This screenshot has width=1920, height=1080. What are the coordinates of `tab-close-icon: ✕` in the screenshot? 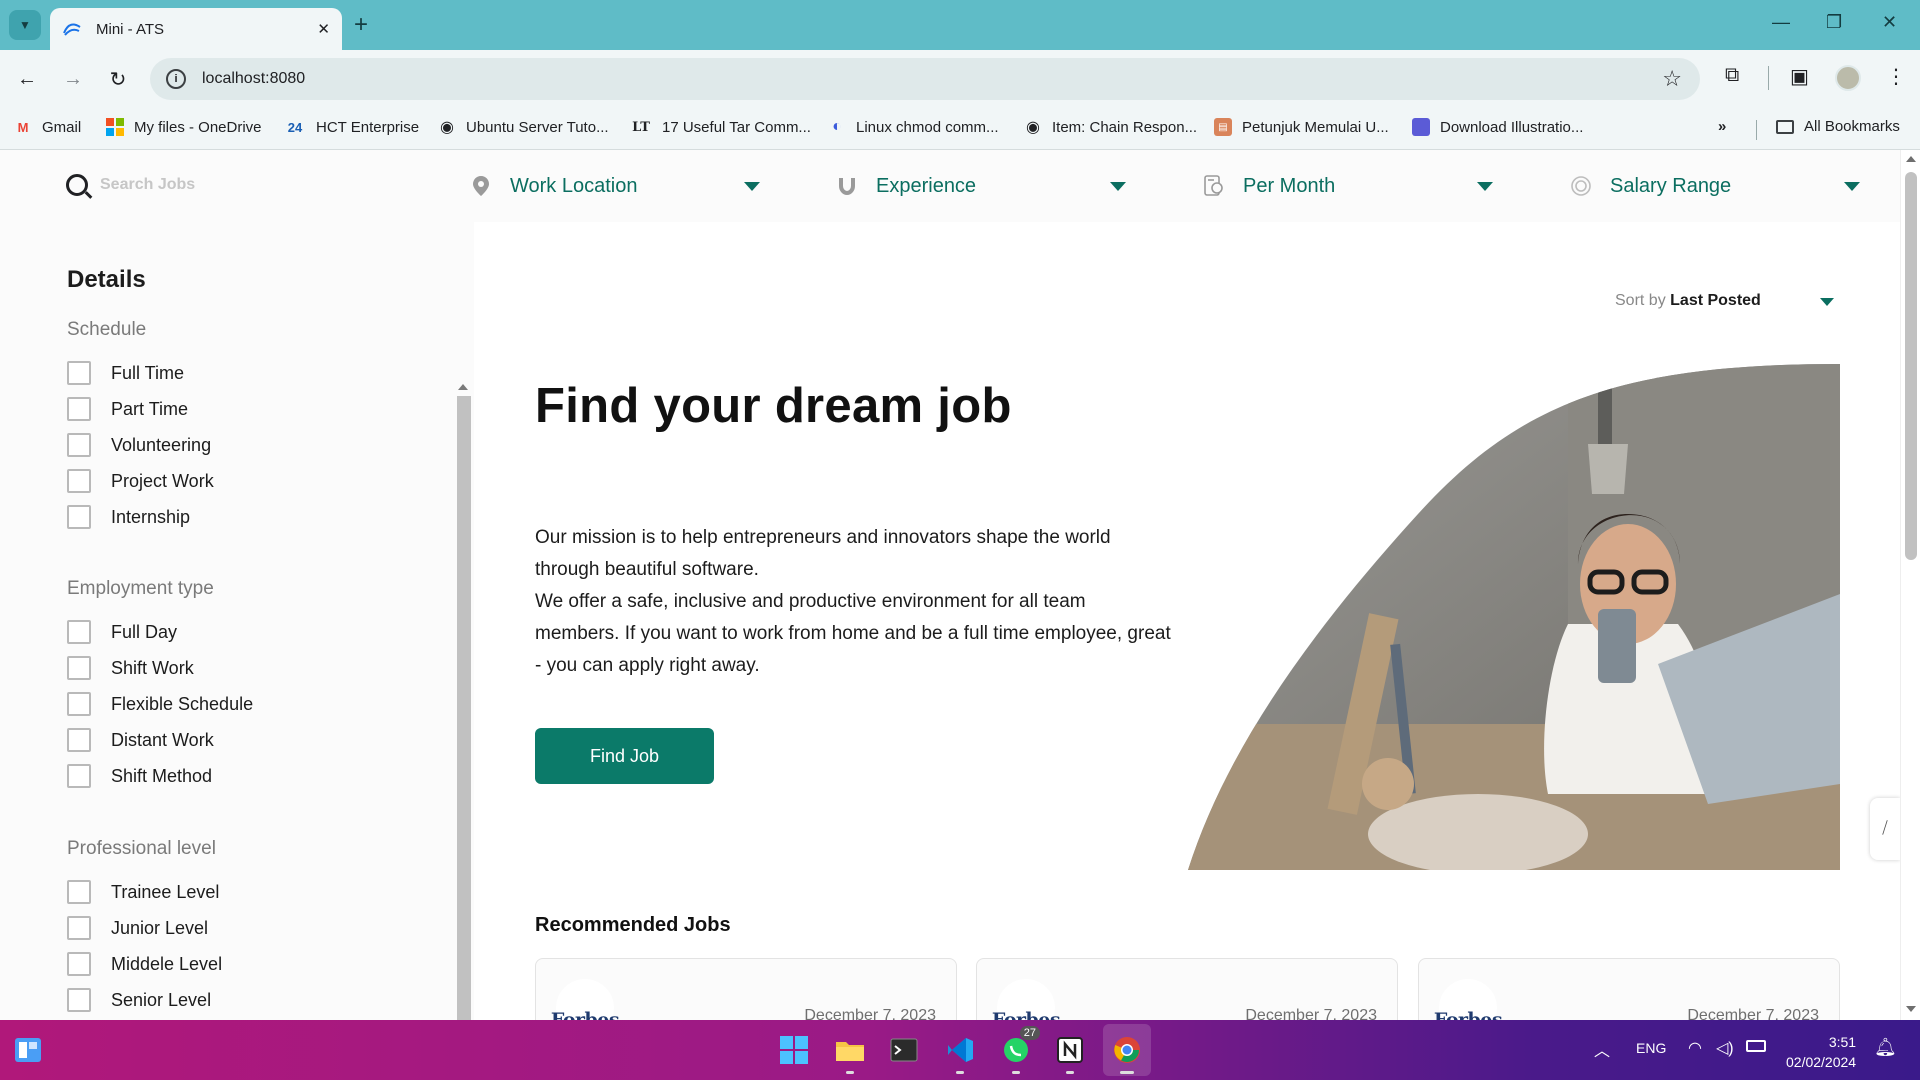 It's located at (323, 29).